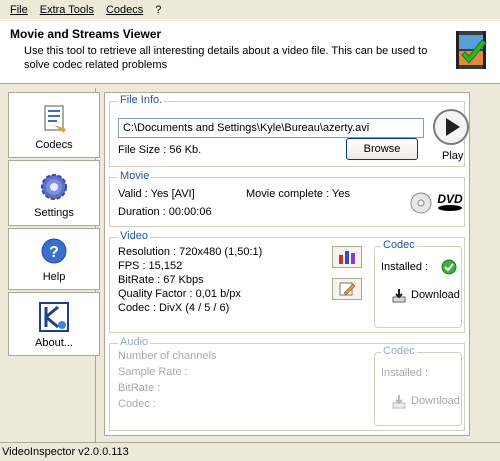 The height and width of the screenshot is (461, 500). Describe the element at coordinates (250, 10) in the screenshot. I see `menu-bar: File Extra Tools Codecs ?` at that location.